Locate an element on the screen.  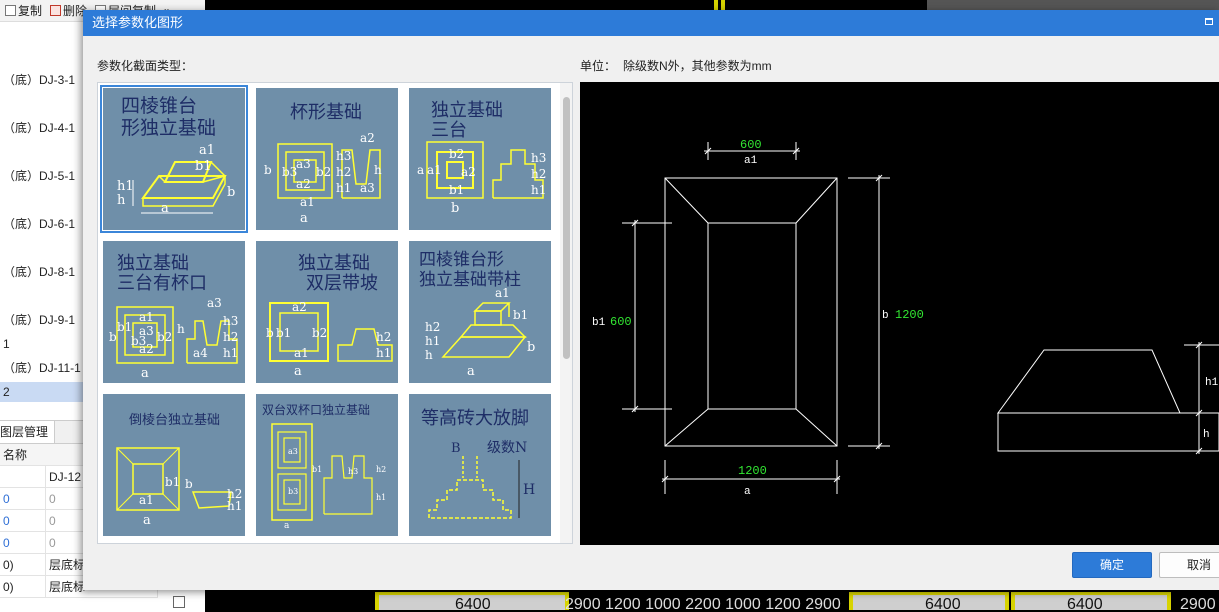
dimension-label: 2900 is located at coordinates (1198, 604).